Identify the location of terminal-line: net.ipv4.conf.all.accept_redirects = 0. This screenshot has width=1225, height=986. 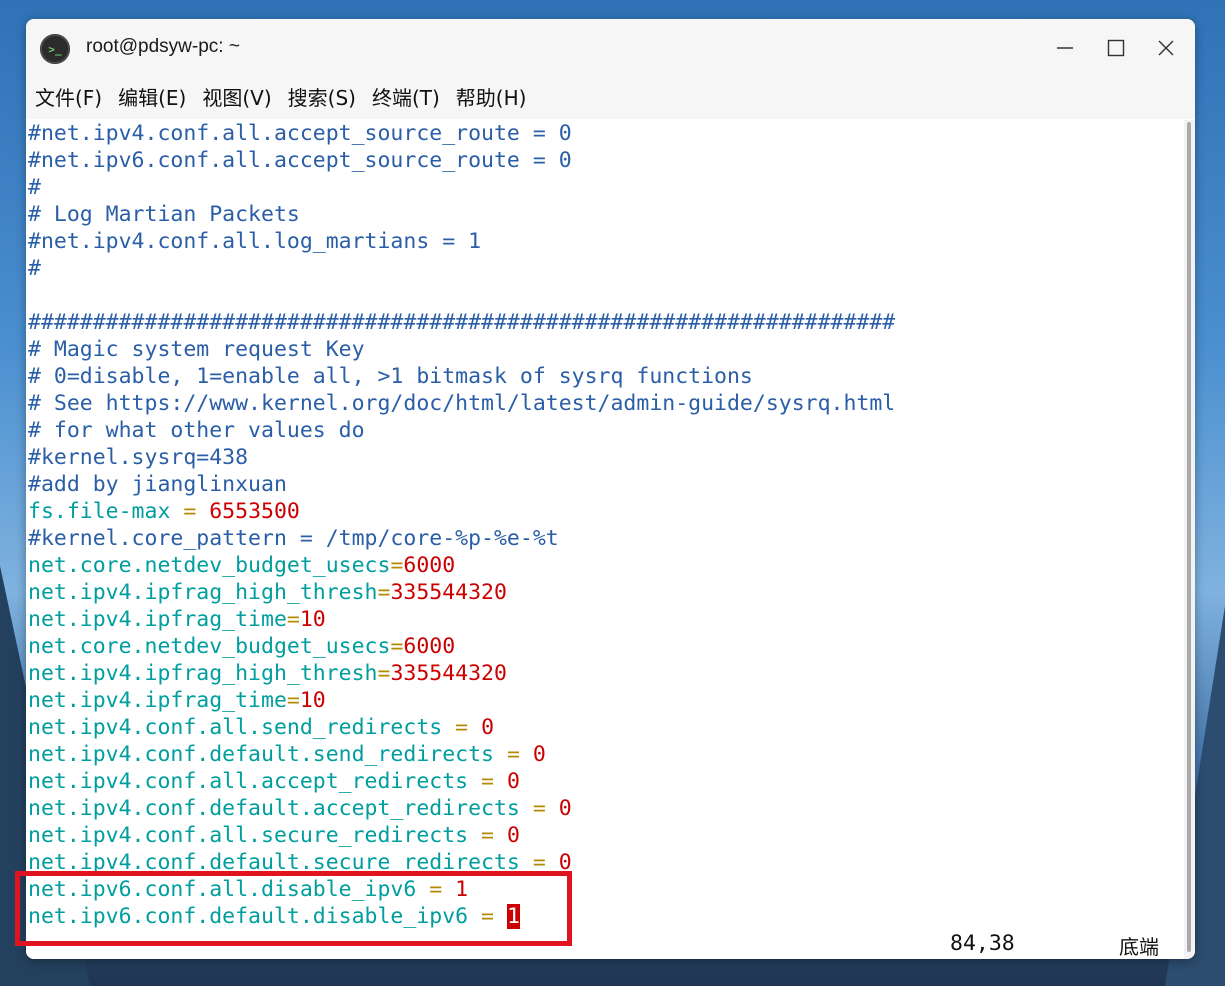
(605, 781).